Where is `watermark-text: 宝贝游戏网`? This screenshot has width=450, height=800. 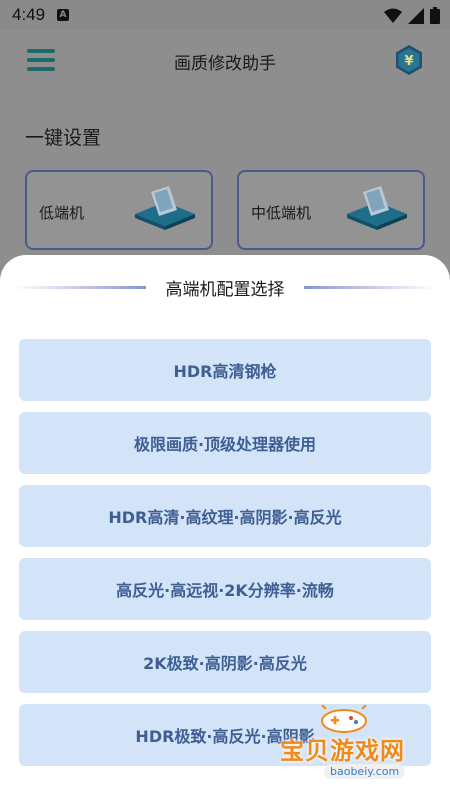
watermark-text: 宝贝游戏网 is located at coordinates (342, 751).